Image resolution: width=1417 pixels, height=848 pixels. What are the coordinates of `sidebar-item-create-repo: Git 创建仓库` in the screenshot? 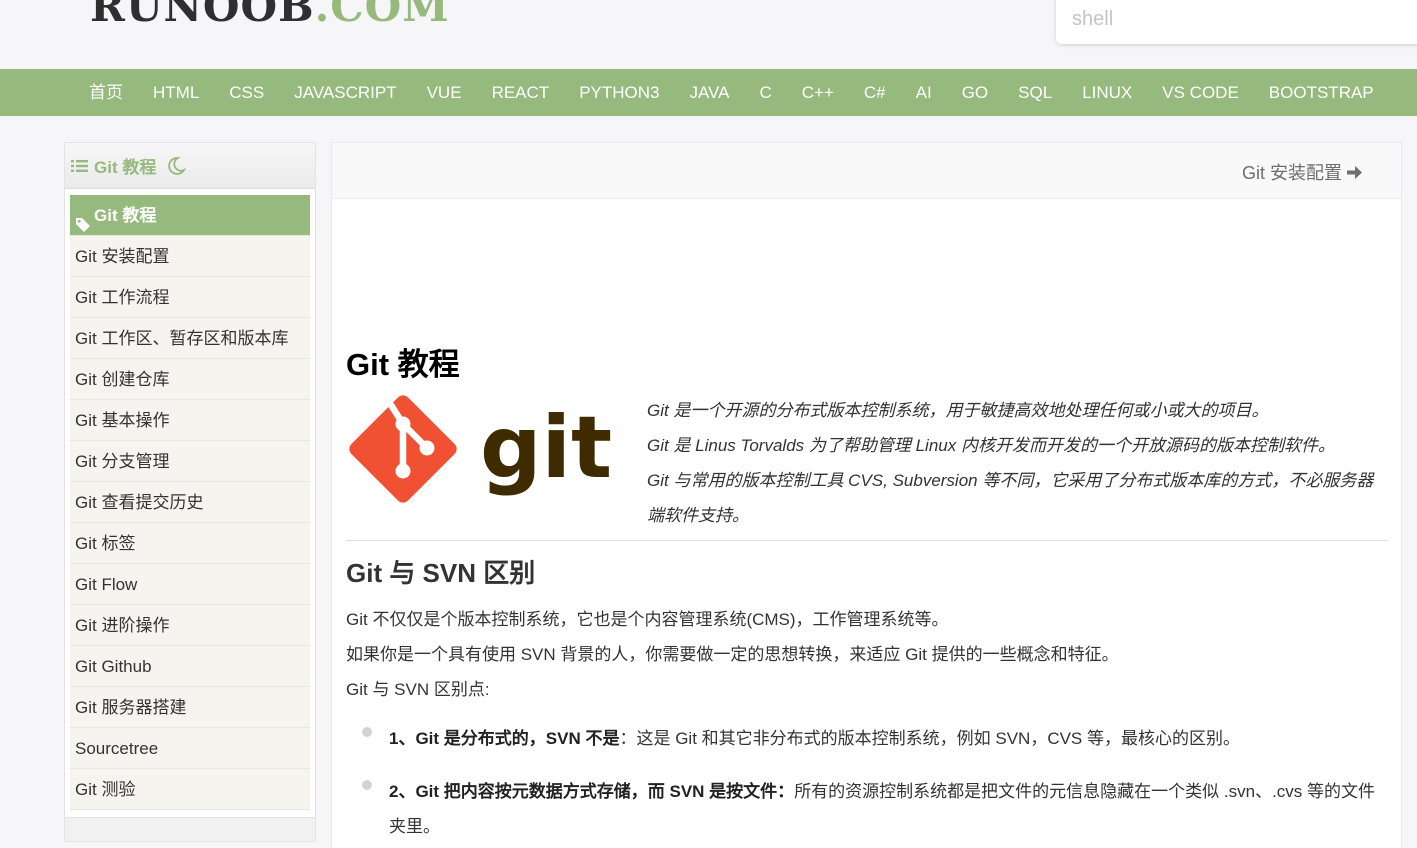 It's located at (190, 379).